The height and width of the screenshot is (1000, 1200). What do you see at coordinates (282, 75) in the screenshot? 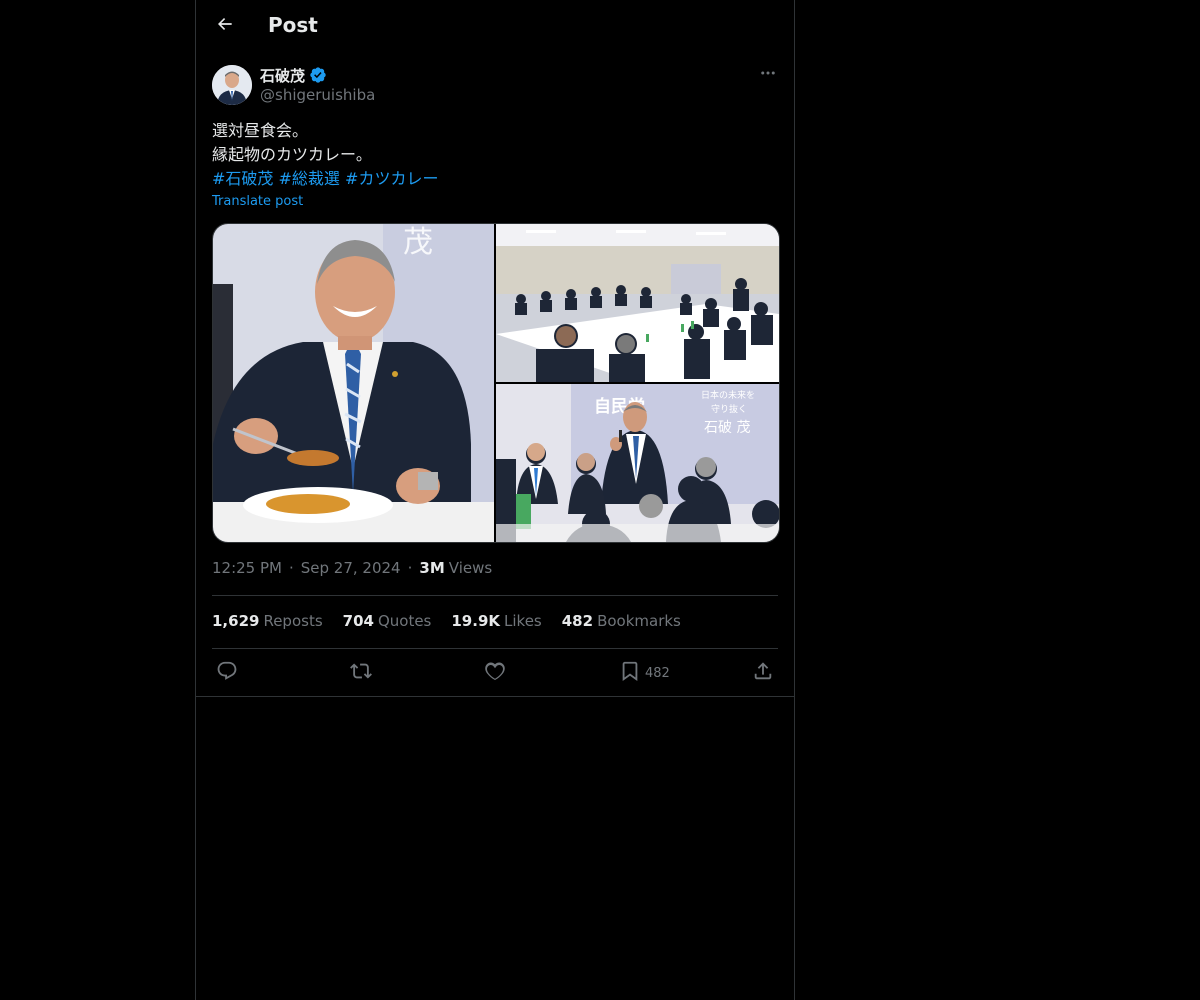
I see `author-name: 石破茂` at bounding box center [282, 75].